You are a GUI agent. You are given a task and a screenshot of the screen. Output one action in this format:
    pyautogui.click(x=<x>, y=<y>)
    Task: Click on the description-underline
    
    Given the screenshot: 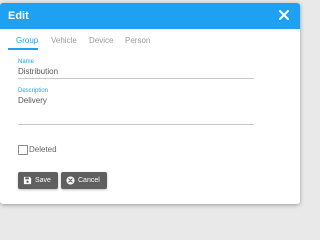 What is the action you would take?
    pyautogui.click(x=136, y=124)
    